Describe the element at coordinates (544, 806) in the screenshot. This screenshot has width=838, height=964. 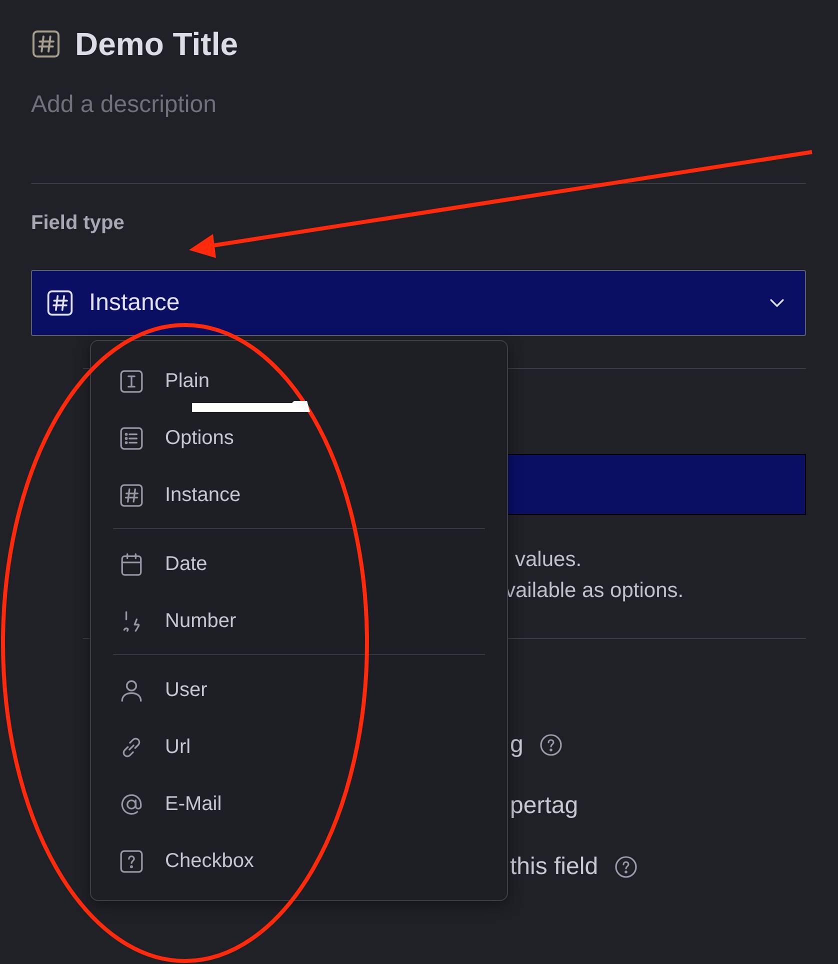
I see `option-label: pertag` at that location.